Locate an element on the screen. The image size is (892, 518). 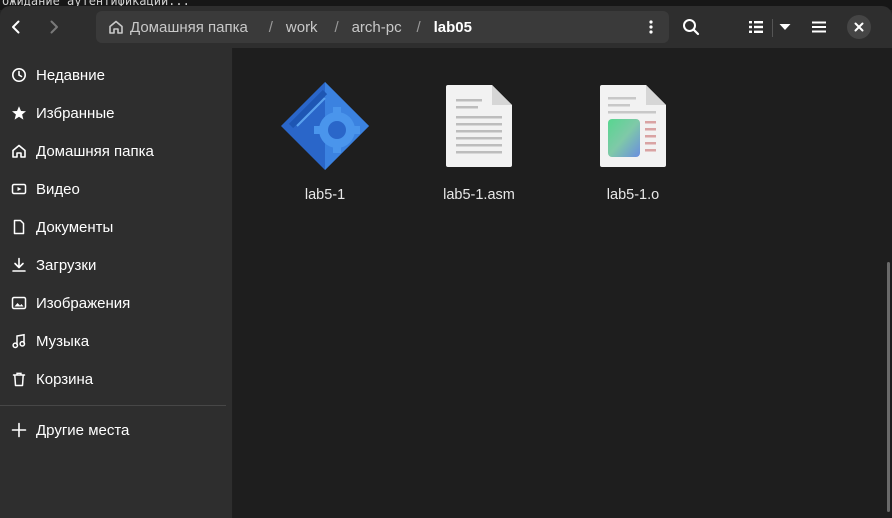
breadcrumb-label: Домашняя папка is located at coordinates (189, 27).